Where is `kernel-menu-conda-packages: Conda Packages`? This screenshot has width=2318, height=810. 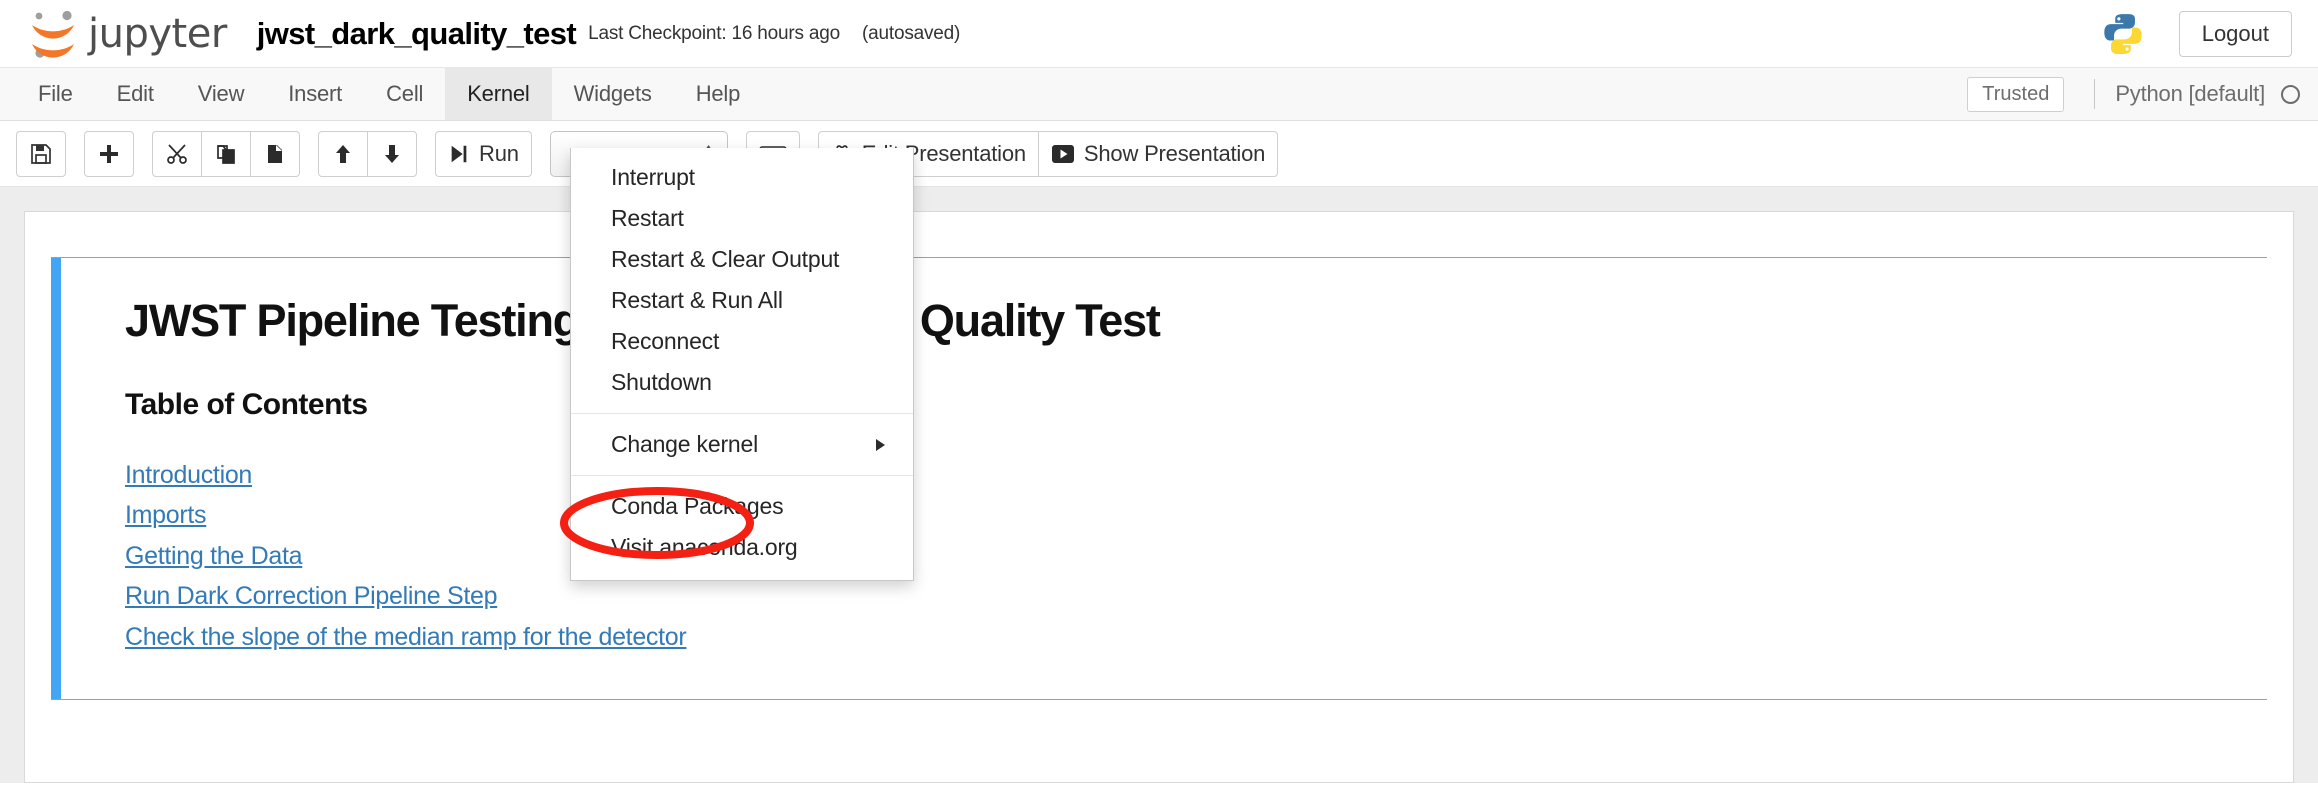 kernel-menu-conda-packages: Conda Packages is located at coordinates (742, 506).